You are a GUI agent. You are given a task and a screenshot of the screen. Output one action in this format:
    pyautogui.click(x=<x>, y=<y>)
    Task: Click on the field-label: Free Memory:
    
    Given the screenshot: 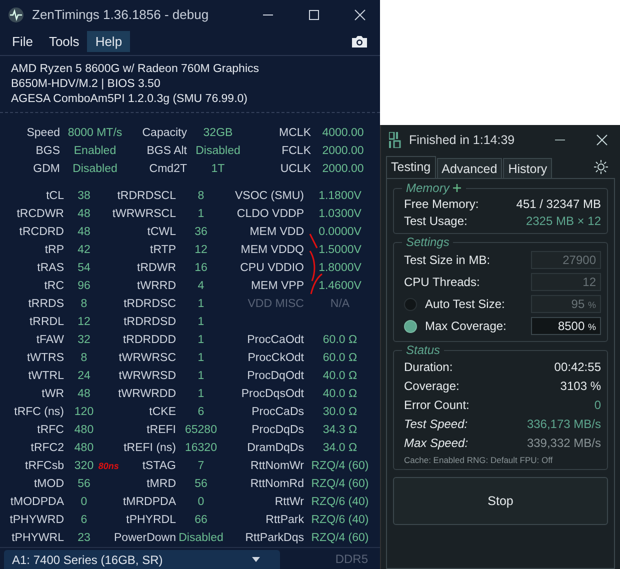 What is the action you would take?
    pyautogui.click(x=441, y=203)
    